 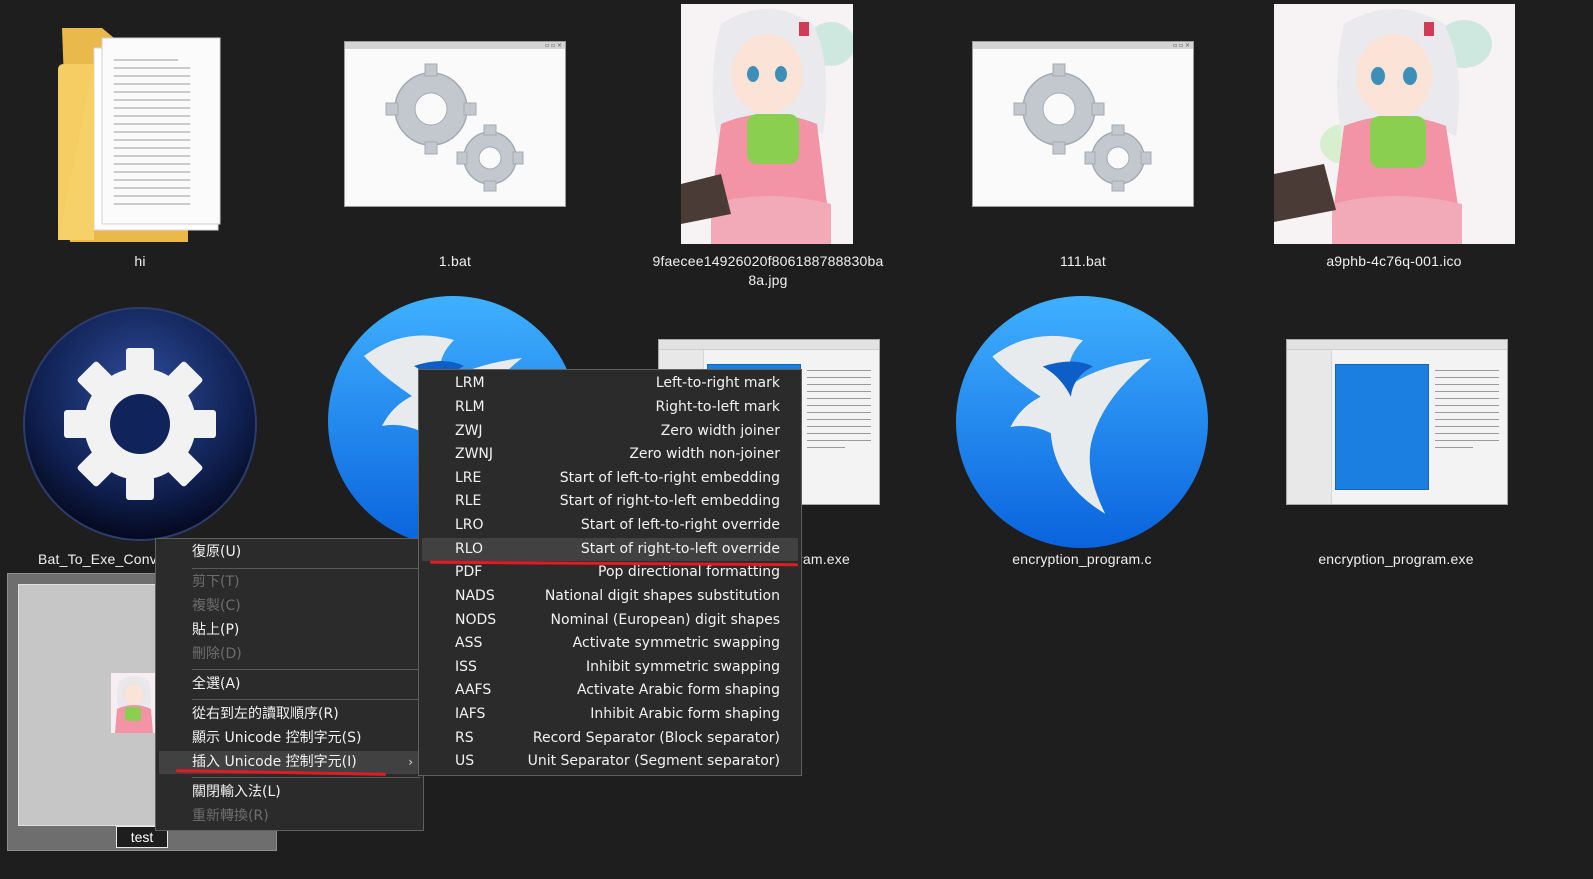 I want to click on submenu-item-nads: NADS National digit shapes substitution, so click(x=610, y=596).